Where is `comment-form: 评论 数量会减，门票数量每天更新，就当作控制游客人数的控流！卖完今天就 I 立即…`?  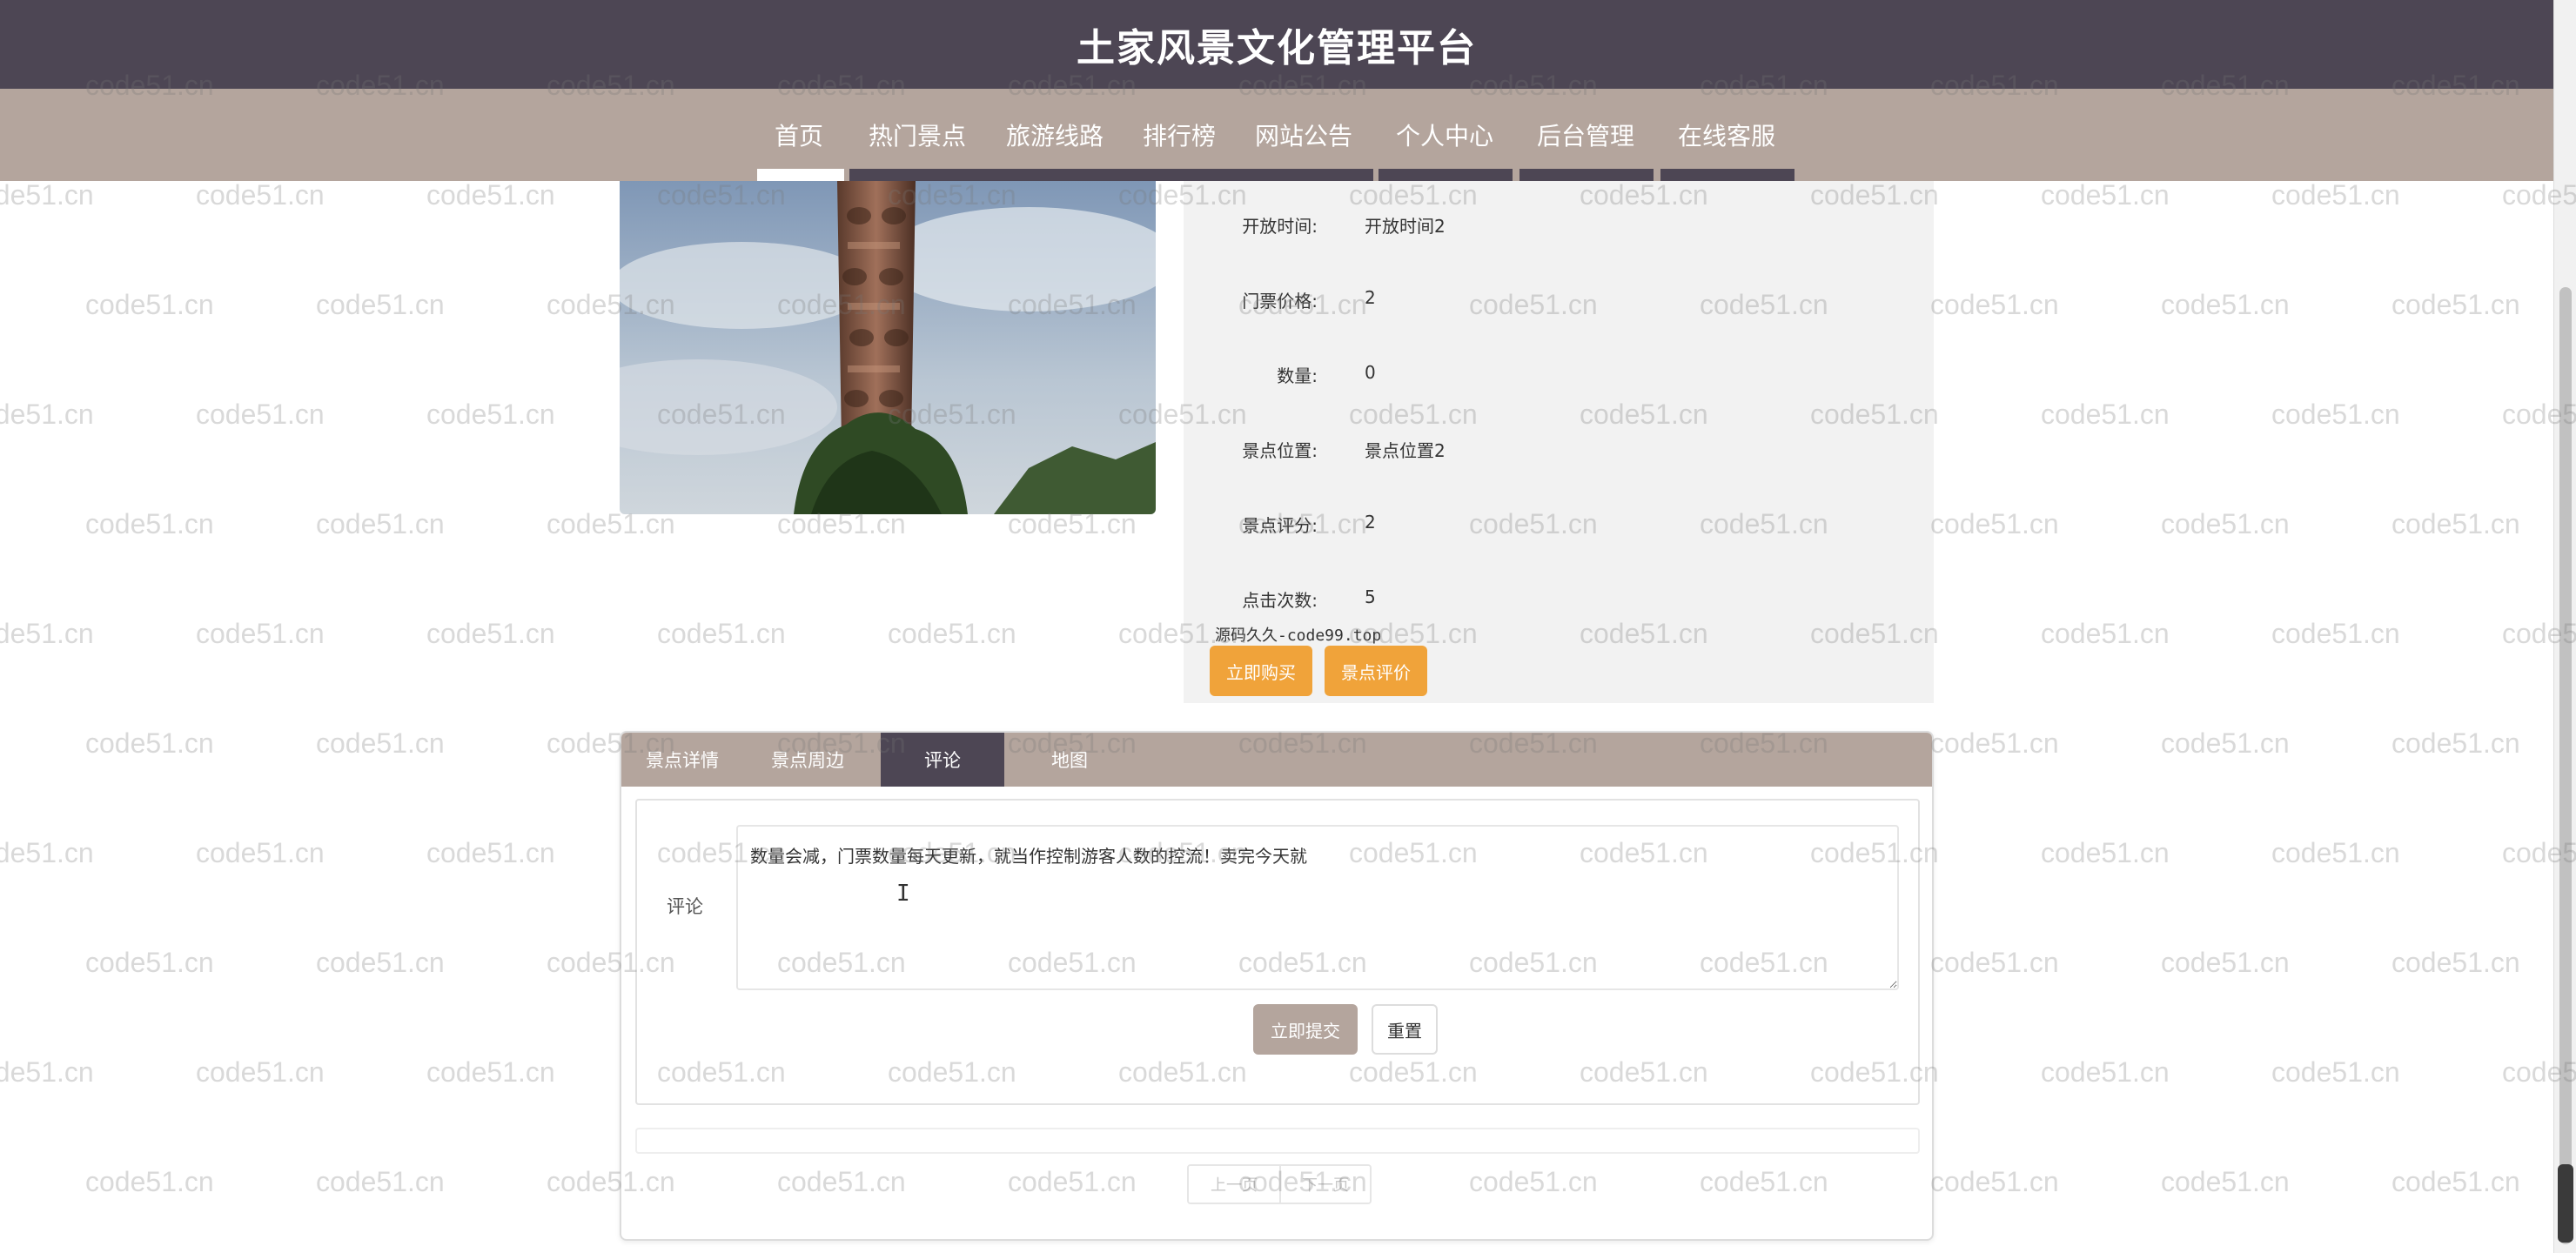 comment-form: 评论 数量会减，门票数量每天更新，就当作控制游客人数的控流！卖完今天就 I 立即… is located at coordinates (1277, 952).